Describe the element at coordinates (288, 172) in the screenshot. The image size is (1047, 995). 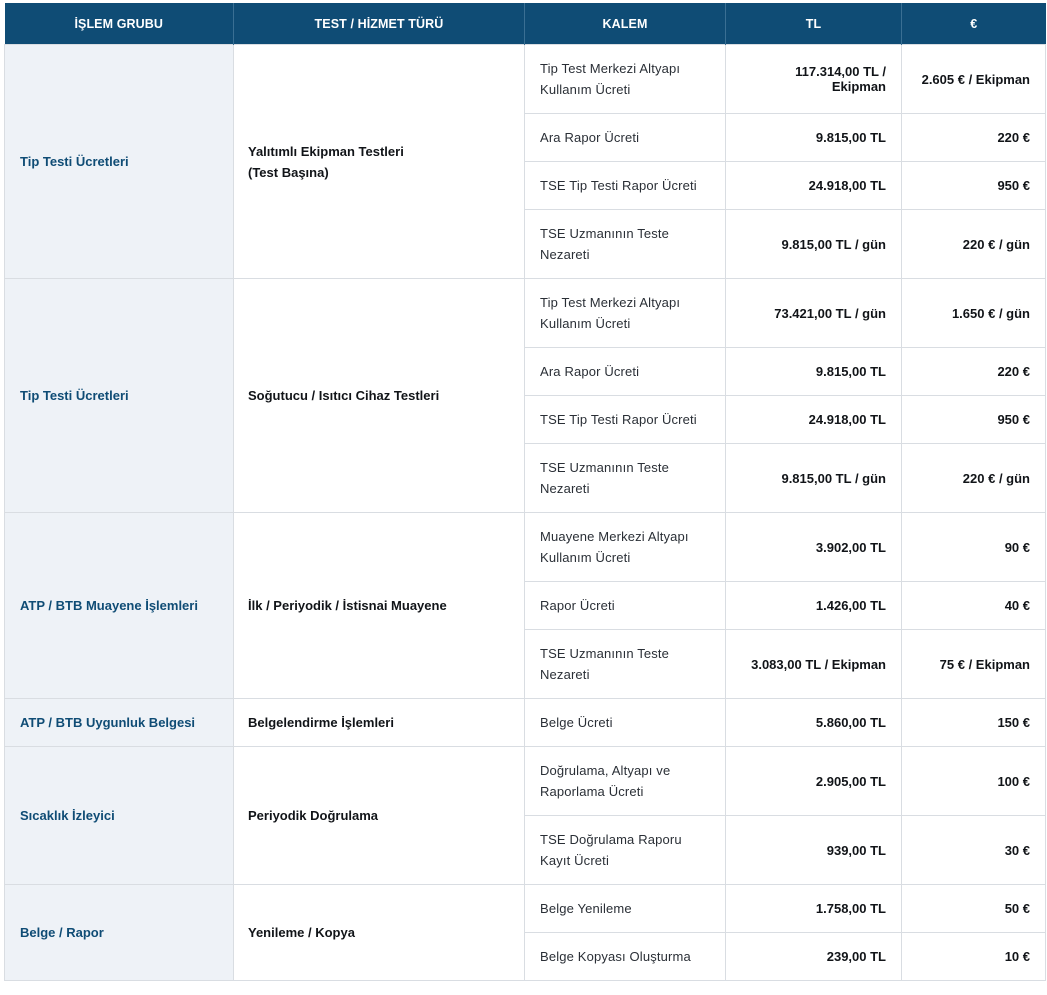
I see `service-line: (Test Başına)` at that location.